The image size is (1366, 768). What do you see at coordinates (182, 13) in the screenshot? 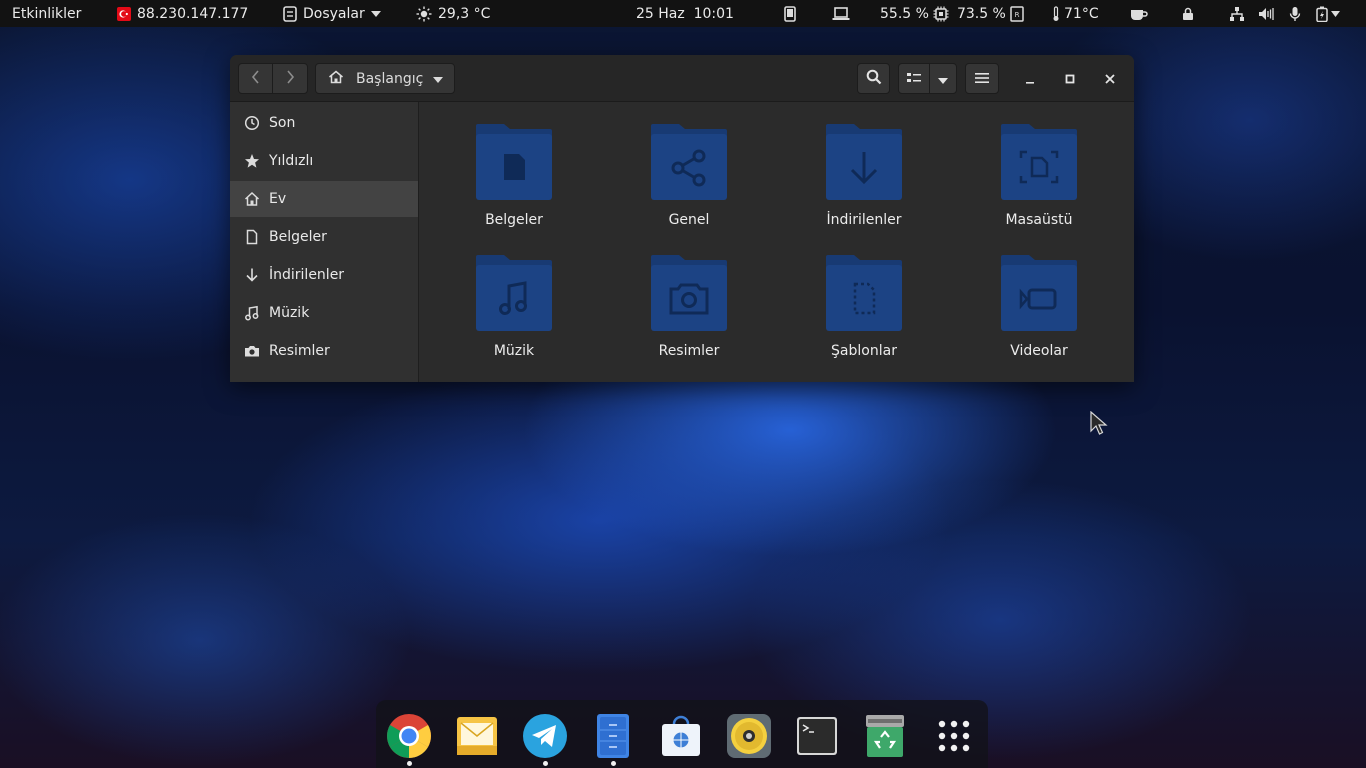
I see `ip-indicator: 88.230.147.177` at bounding box center [182, 13].